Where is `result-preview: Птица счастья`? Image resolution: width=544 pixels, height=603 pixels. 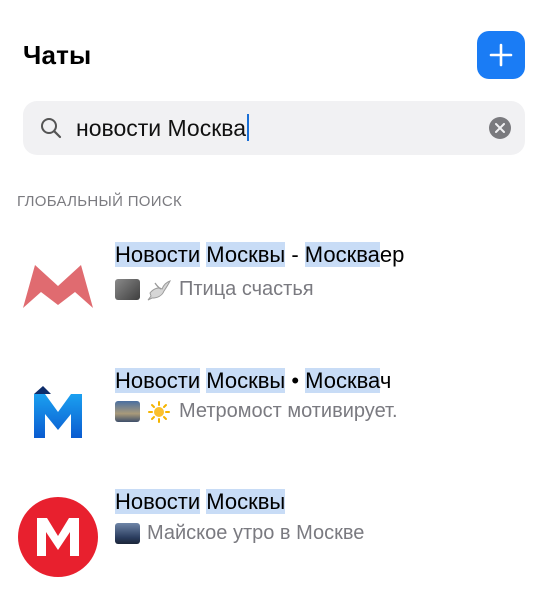
result-preview: Птица счастья is located at coordinates (214, 289).